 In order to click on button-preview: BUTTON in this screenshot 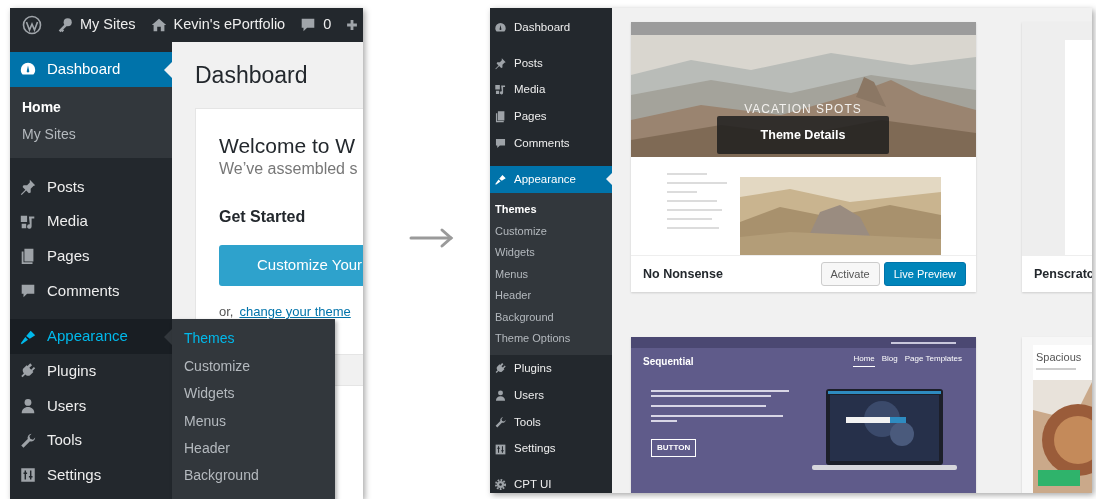, I will do `click(674, 448)`.